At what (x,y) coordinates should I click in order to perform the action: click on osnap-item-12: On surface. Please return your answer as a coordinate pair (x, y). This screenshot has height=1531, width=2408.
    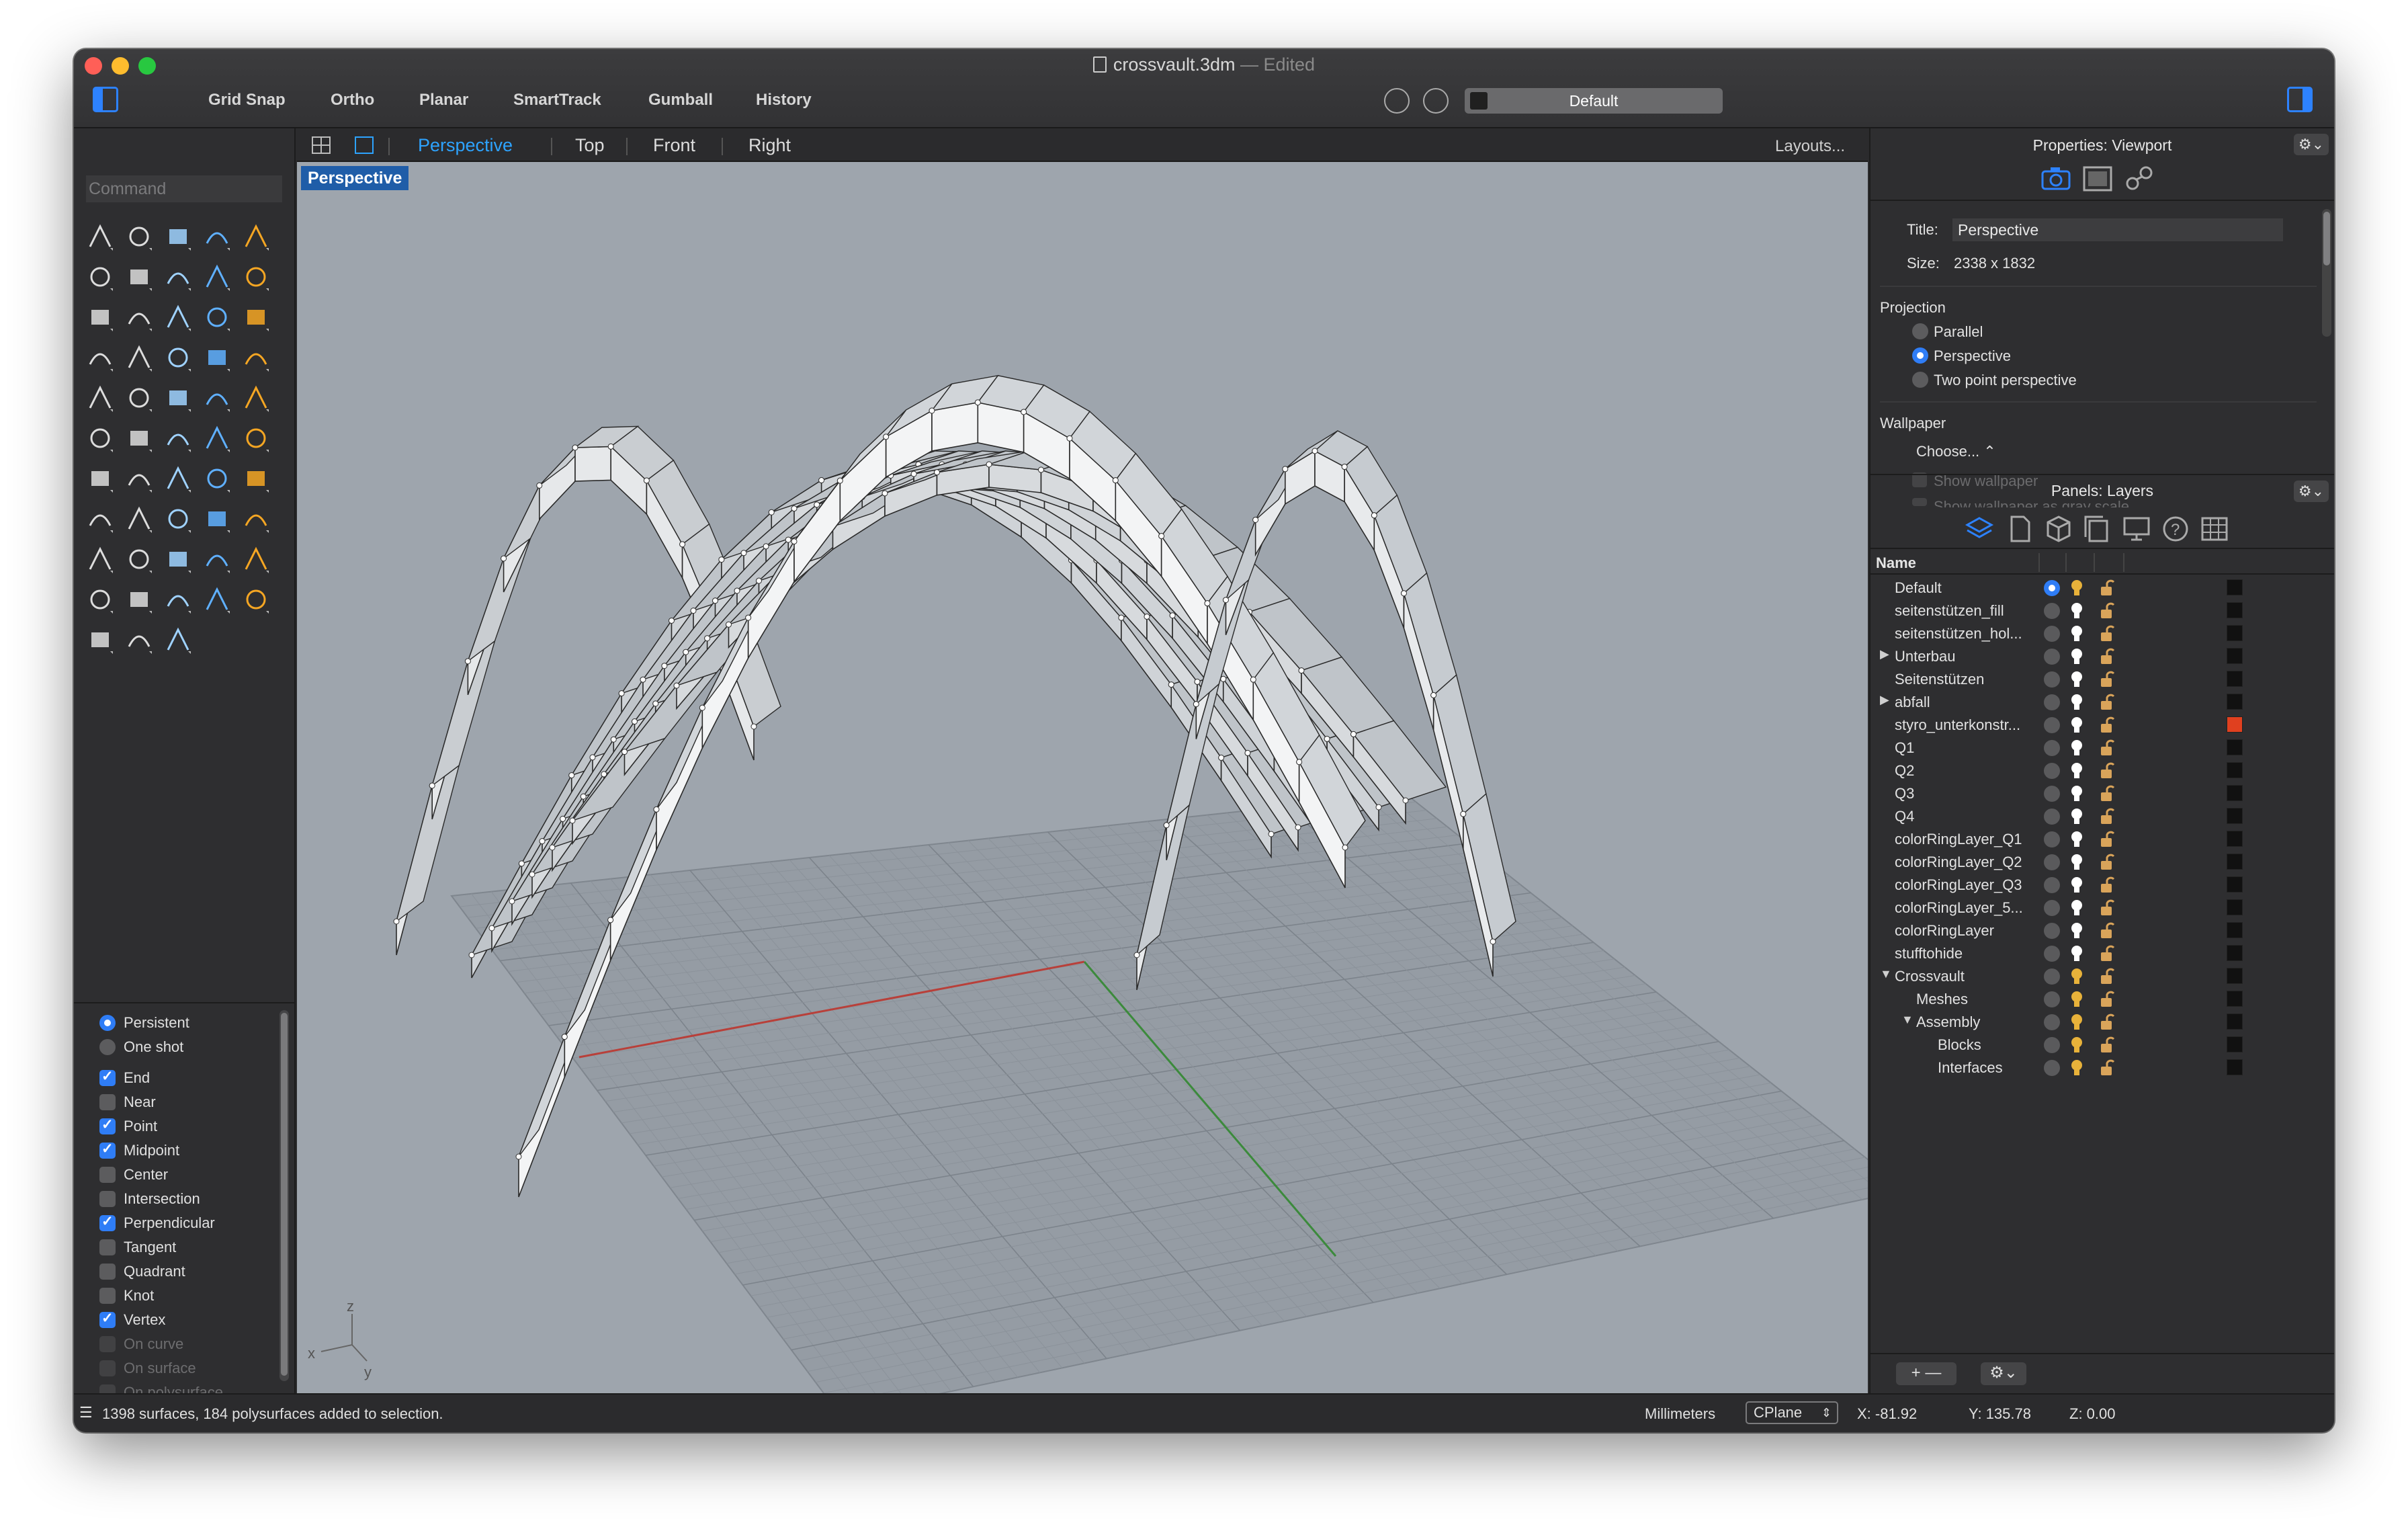
    Looking at the image, I should click on (147, 1368).